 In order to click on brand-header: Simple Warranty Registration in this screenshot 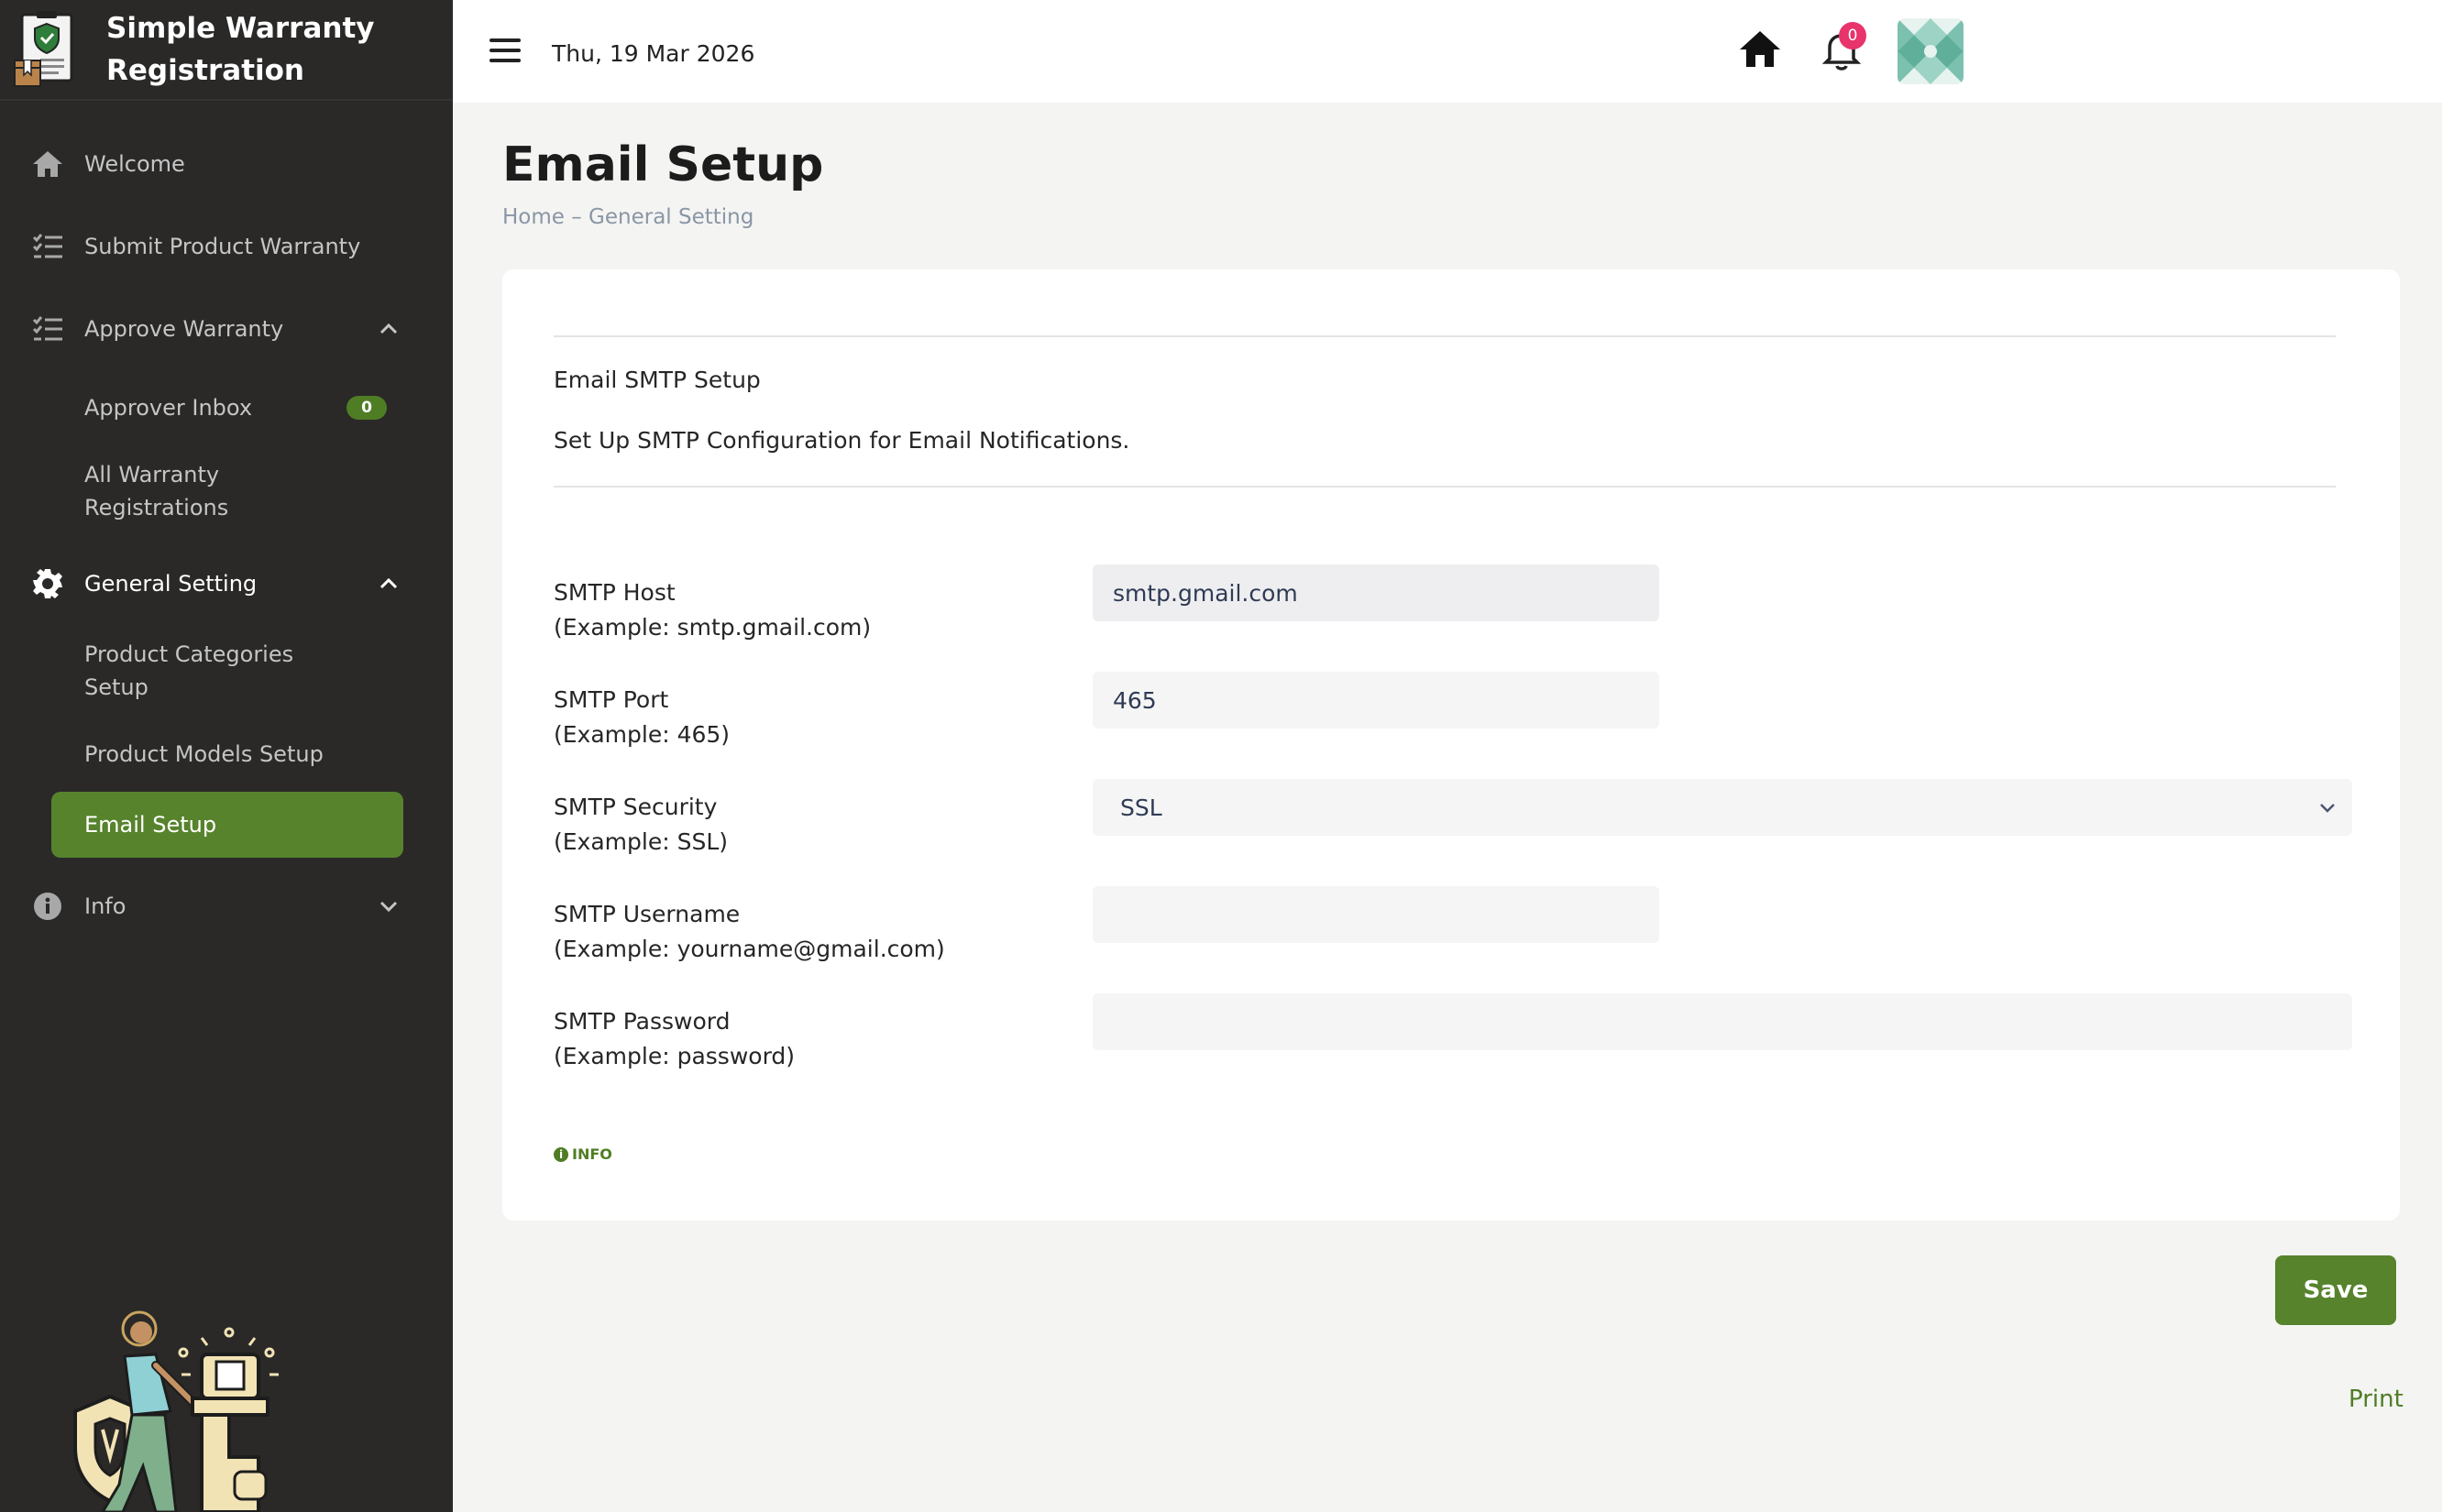, I will do `click(226, 50)`.